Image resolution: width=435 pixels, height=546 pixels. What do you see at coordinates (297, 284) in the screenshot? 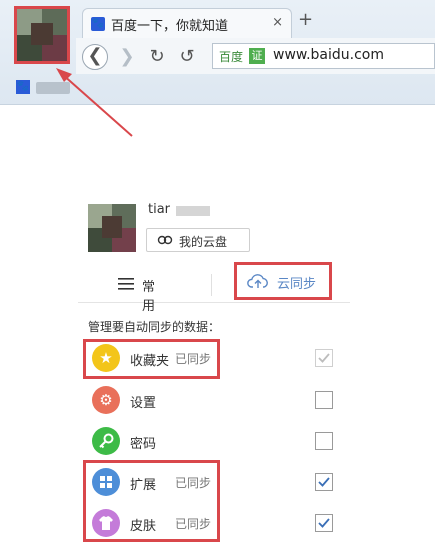
I see `tab-cloud-sync-label: 云同步` at bounding box center [297, 284].